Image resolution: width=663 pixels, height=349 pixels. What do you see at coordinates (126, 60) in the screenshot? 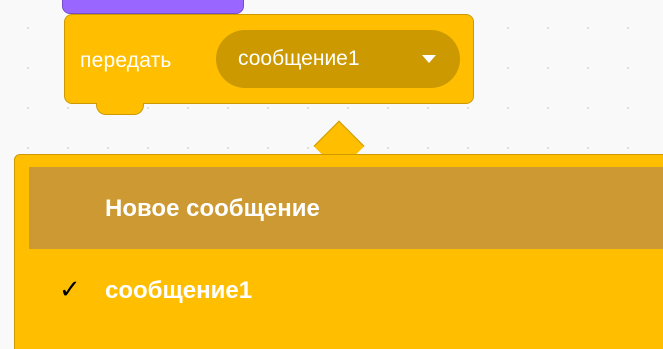
I see `broadcast-block-label: передать` at bounding box center [126, 60].